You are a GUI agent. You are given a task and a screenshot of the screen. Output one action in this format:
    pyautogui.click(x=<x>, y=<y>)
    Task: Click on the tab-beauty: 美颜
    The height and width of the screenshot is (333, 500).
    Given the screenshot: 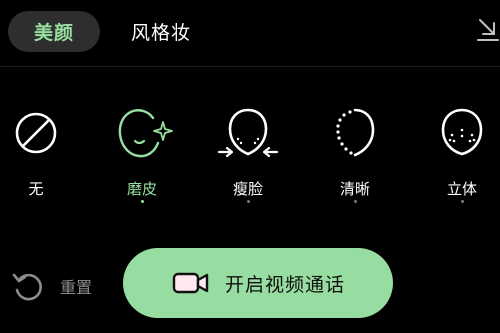 What is the action you would take?
    pyautogui.click(x=54, y=31)
    